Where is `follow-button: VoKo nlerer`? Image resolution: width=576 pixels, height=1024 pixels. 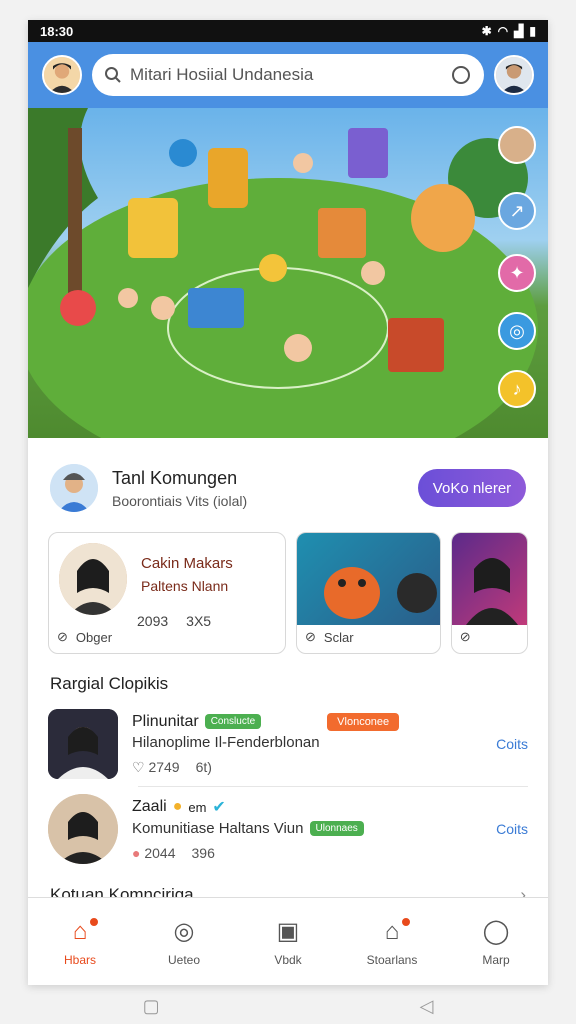
follow-button: VoKo nlerer is located at coordinates (472, 488).